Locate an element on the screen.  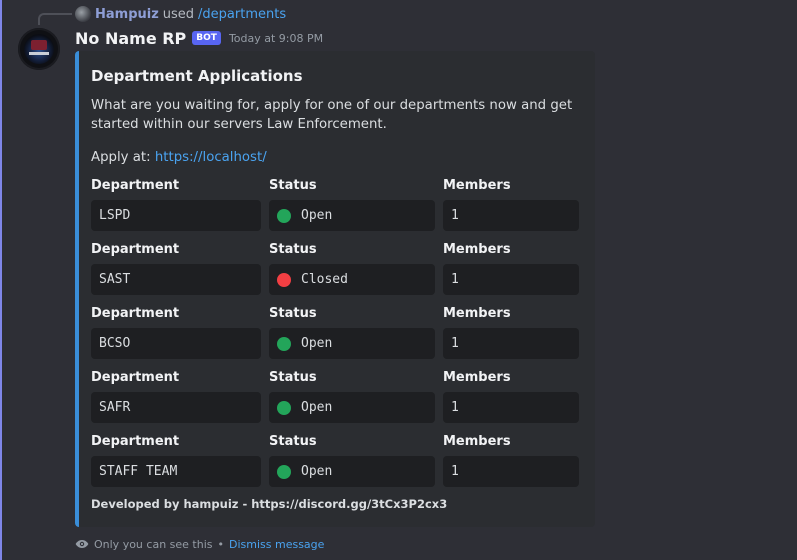
mention-highlight-bar is located at coordinates (1, 280).